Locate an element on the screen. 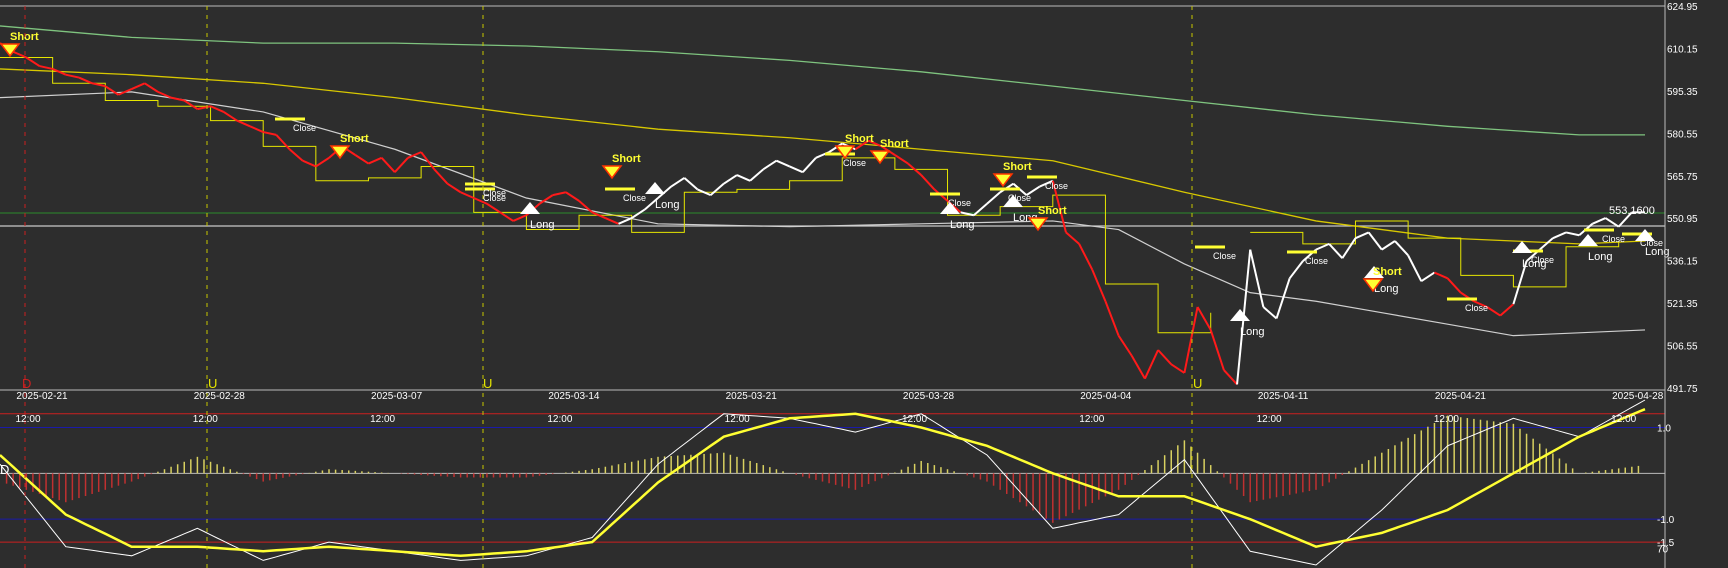 The image size is (1728, 568). x-tick-date: 2025-03-07 is located at coordinates (397, 396).